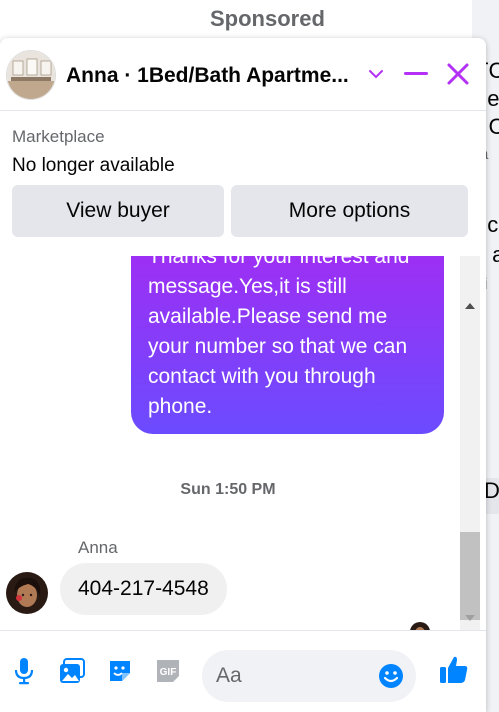 The width and height of the screenshot is (499, 712). What do you see at coordinates (143, 589) in the screenshot?
I see `incoming-message-bubble: 404-217-4548` at bounding box center [143, 589].